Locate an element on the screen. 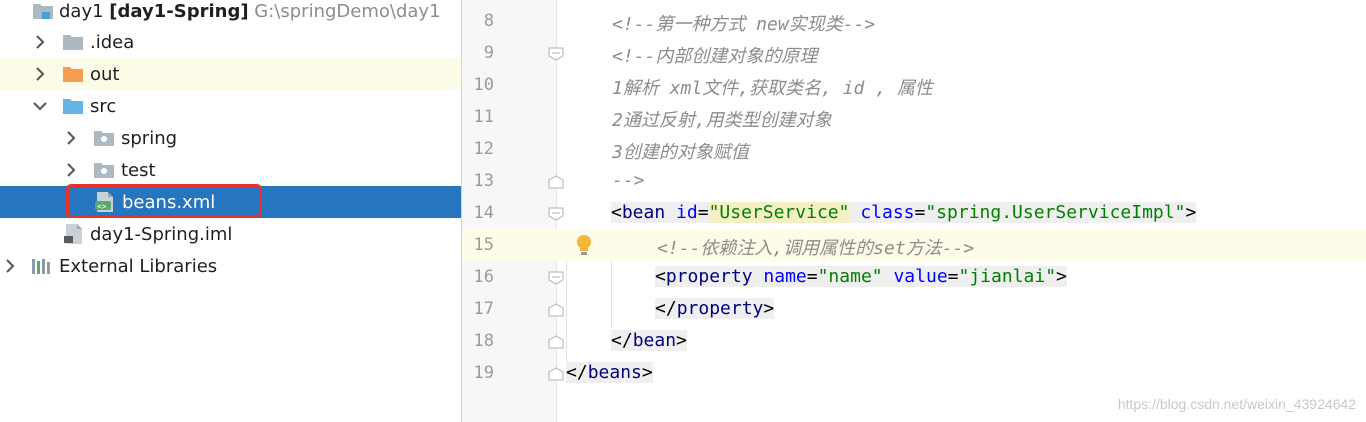  code-comment: <!--依赖注入,调用属性的set方法--> is located at coordinates (816, 248).